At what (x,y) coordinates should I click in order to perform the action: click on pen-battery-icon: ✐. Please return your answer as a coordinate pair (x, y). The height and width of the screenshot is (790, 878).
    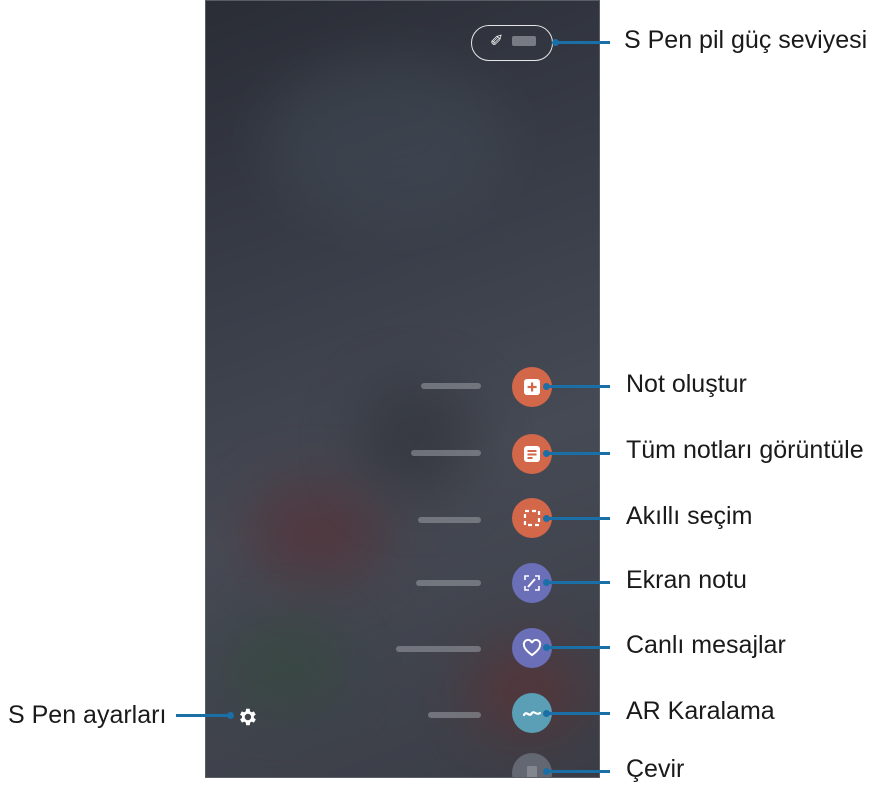
    Looking at the image, I should click on (497, 41).